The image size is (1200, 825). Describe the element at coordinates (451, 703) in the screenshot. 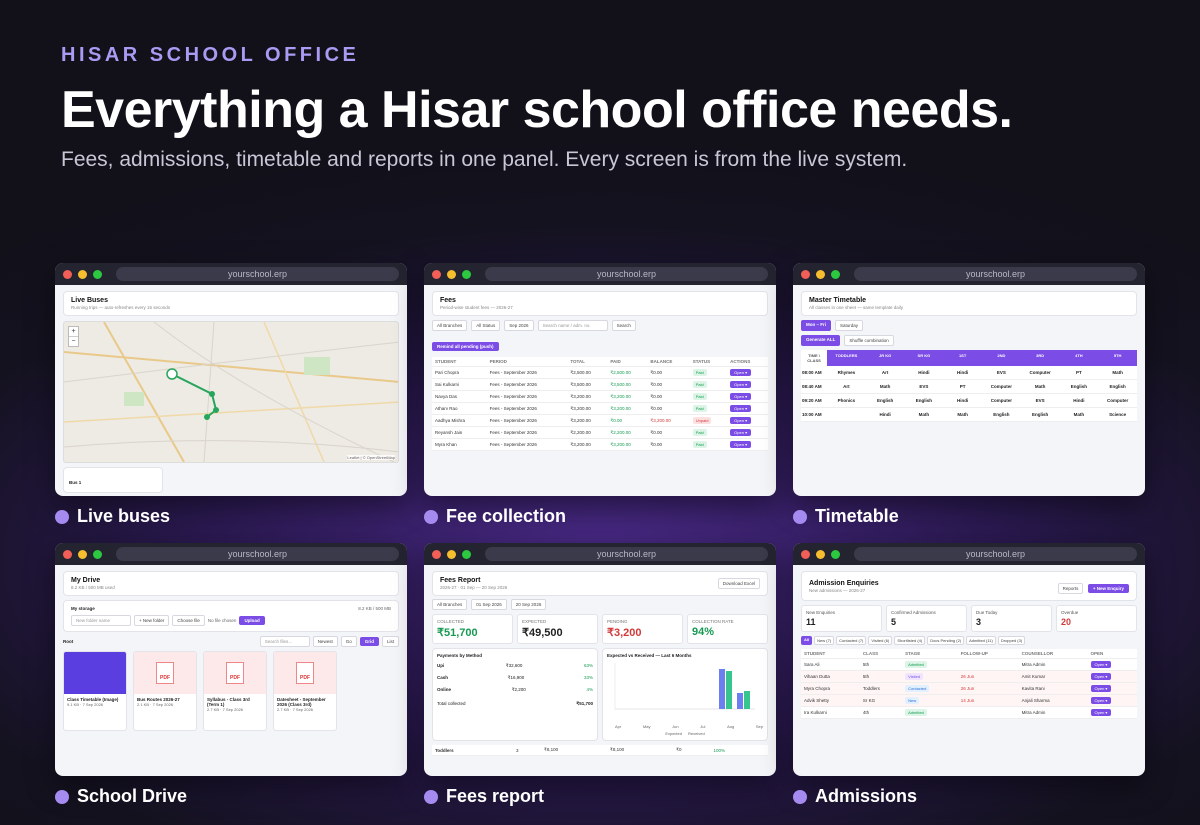

I see `total-label: Total collected` at that location.